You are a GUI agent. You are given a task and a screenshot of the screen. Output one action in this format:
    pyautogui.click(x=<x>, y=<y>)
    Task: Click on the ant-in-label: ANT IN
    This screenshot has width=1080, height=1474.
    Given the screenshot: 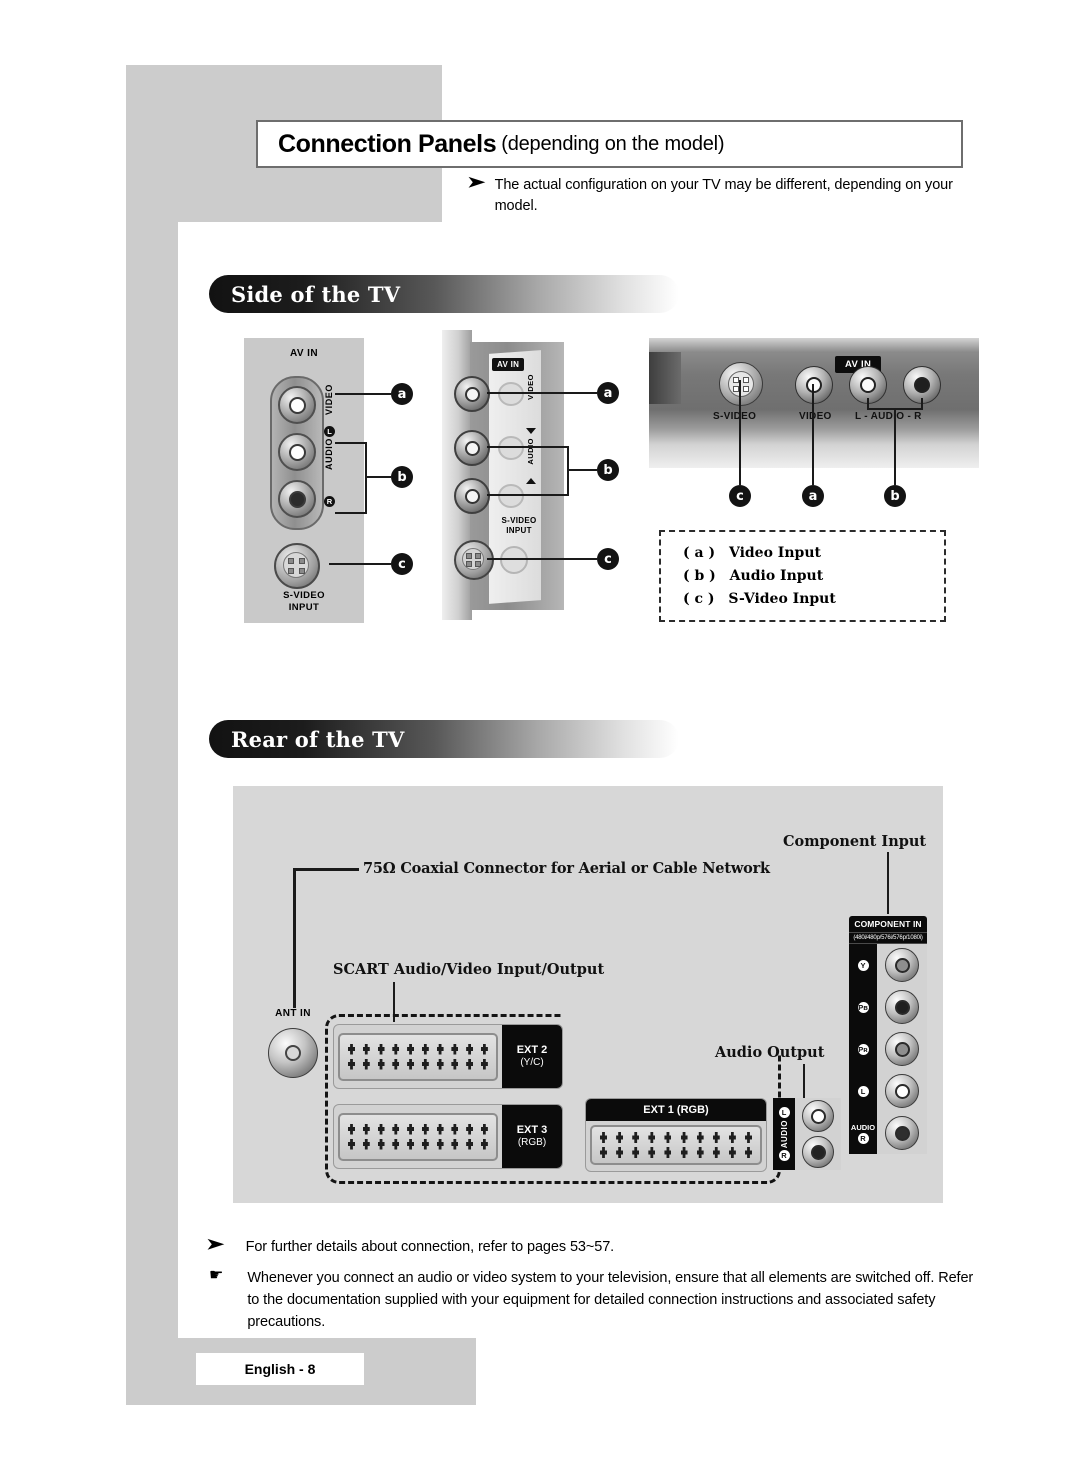 What is the action you would take?
    pyautogui.click(x=293, y=1013)
    